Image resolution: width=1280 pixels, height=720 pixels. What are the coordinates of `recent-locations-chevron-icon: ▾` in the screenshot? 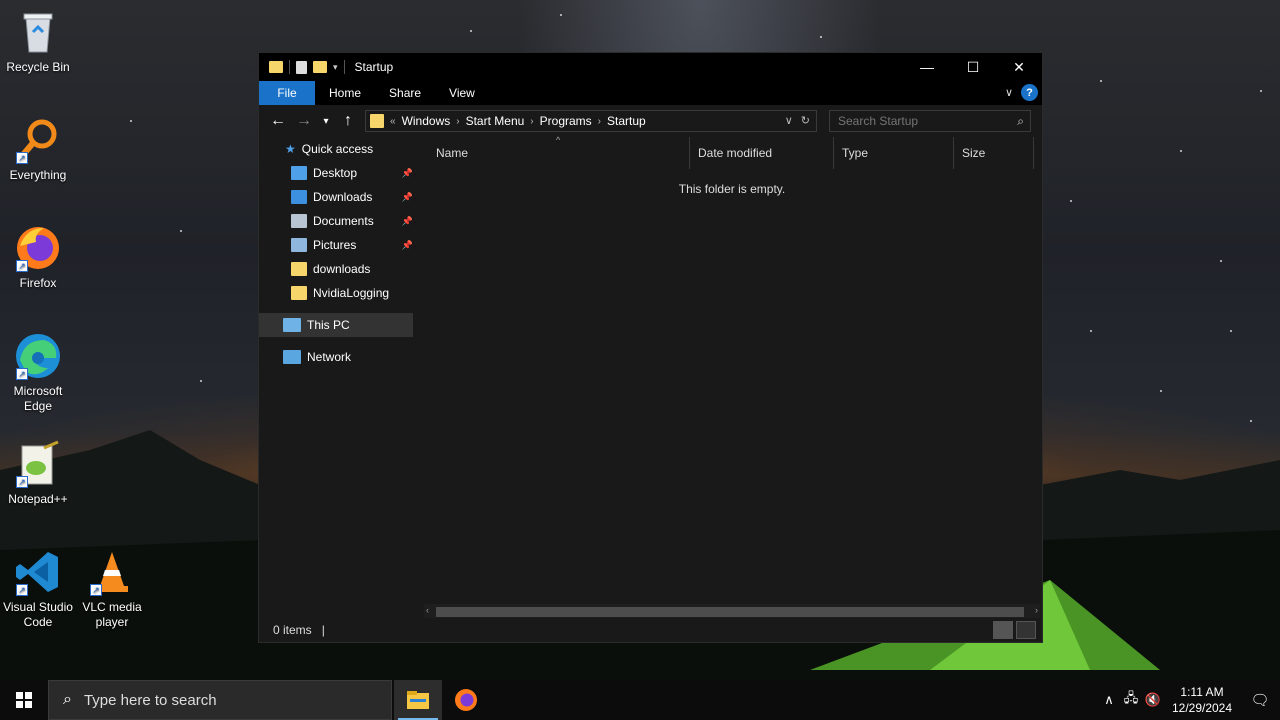 It's located at (326, 121).